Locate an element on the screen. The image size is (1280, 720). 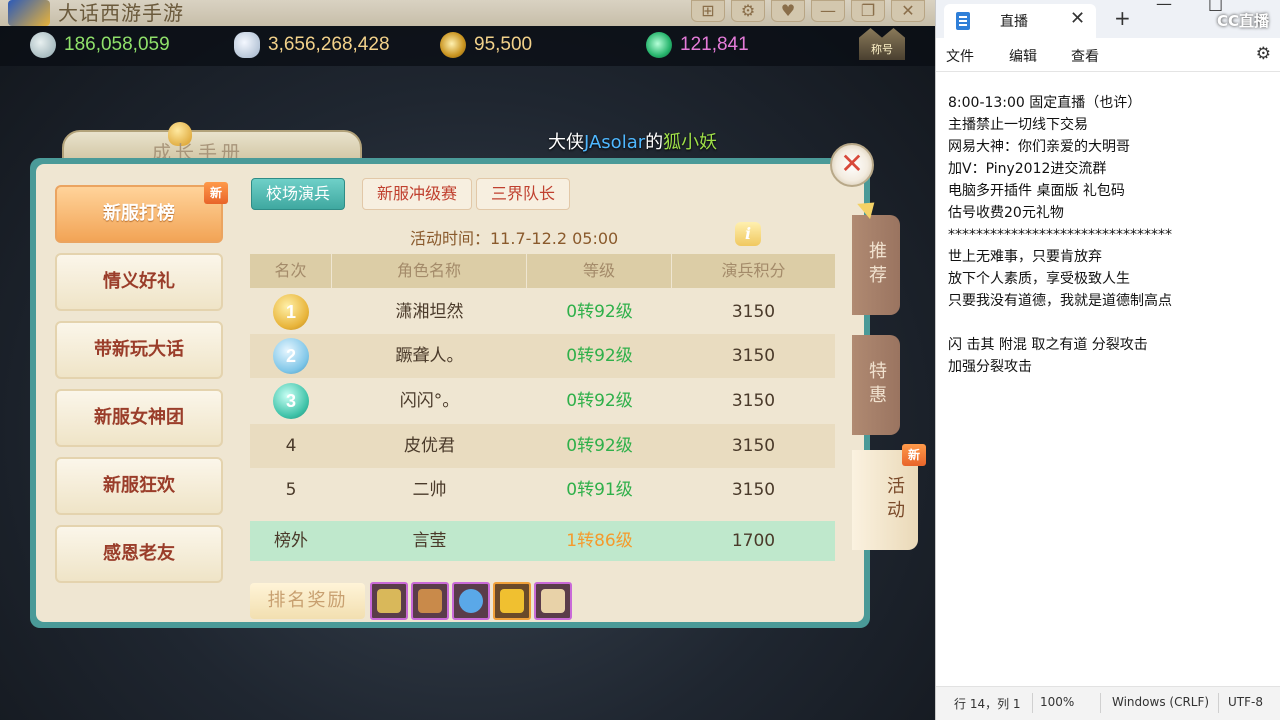
table-row: 3 闪闪°。 0转92级 3150 is located at coordinates (542, 401).